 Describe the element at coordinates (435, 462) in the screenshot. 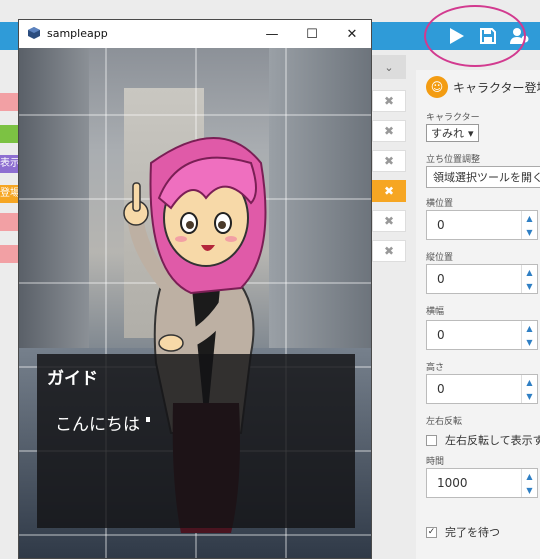

I see `time-label: 時間` at that location.